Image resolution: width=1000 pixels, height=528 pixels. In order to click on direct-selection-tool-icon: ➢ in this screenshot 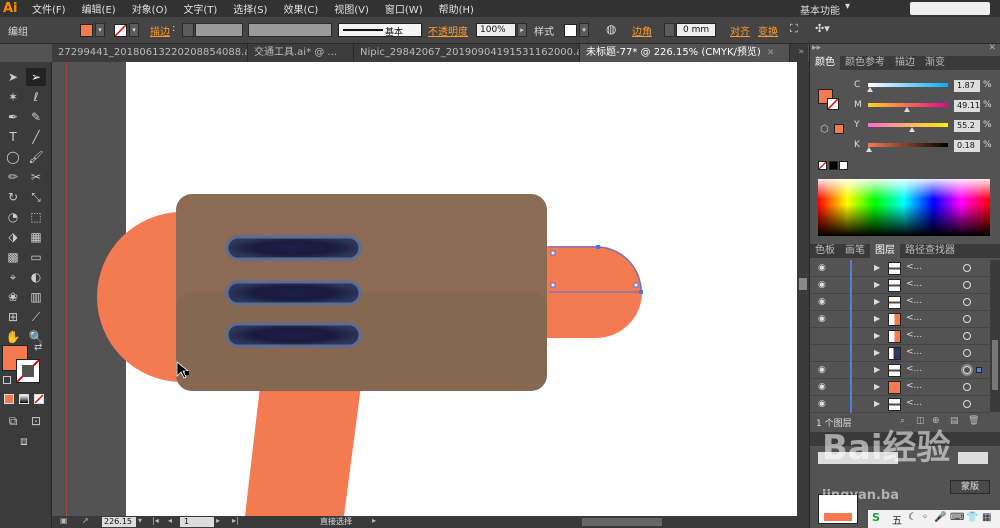, I will do `click(36, 77)`.